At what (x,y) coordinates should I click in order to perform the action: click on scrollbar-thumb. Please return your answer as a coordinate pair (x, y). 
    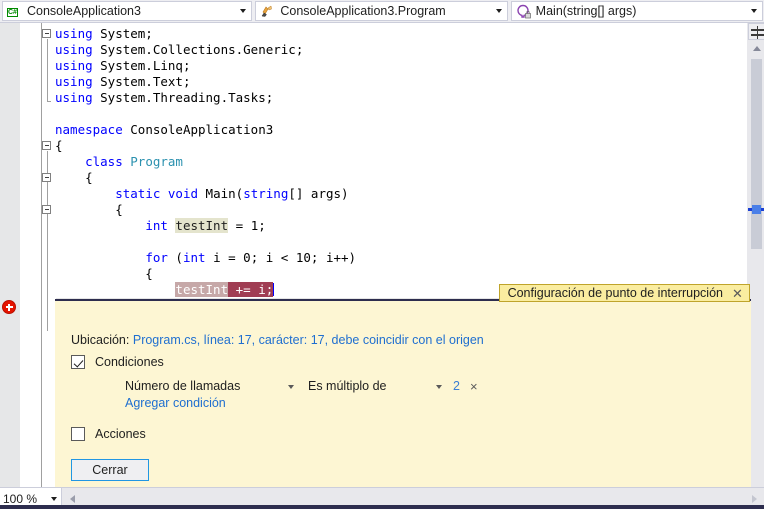
    Looking at the image, I should click on (756, 154).